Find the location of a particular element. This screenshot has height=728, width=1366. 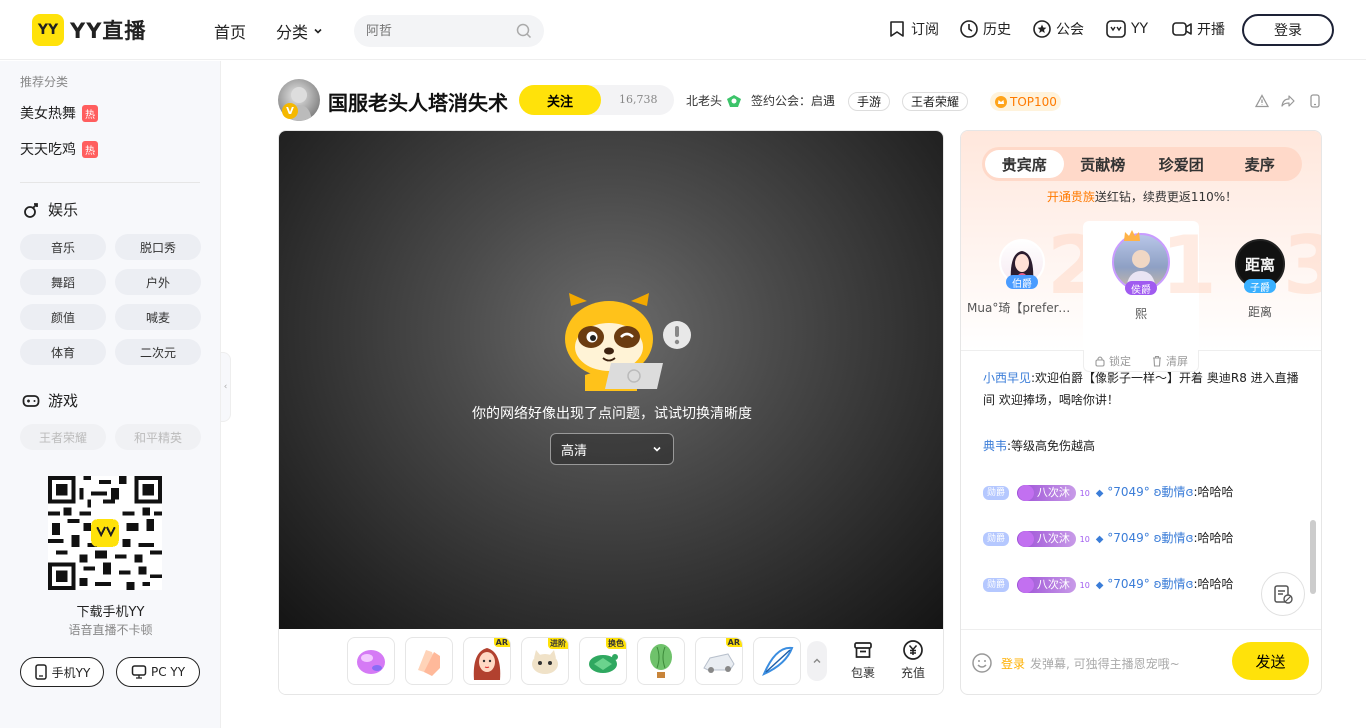

emoji-icon is located at coordinates (982, 663).